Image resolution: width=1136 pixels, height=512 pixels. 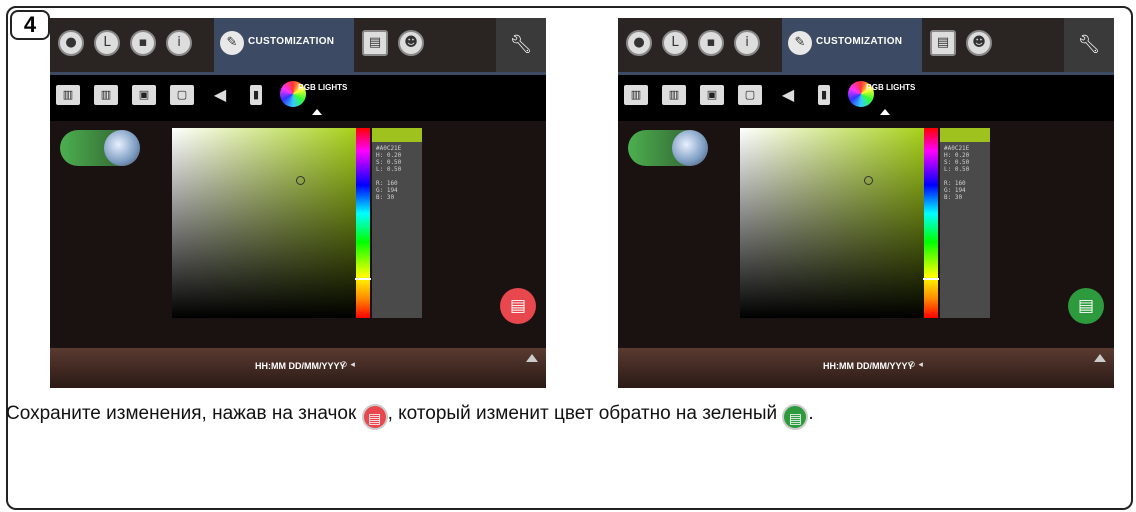 What do you see at coordinates (811, 413) in the screenshot?
I see `caption-text-3: .` at bounding box center [811, 413].